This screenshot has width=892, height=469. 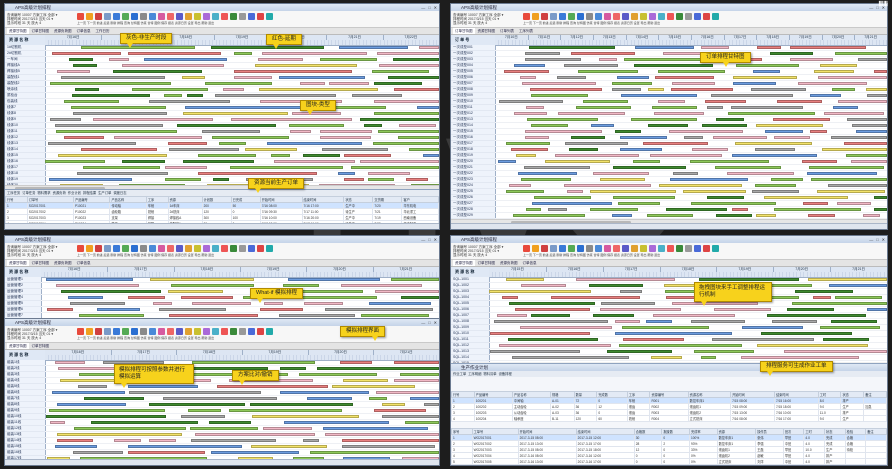 I want to click on tab-0: 资源甘特图, so click(x=464, y=263).